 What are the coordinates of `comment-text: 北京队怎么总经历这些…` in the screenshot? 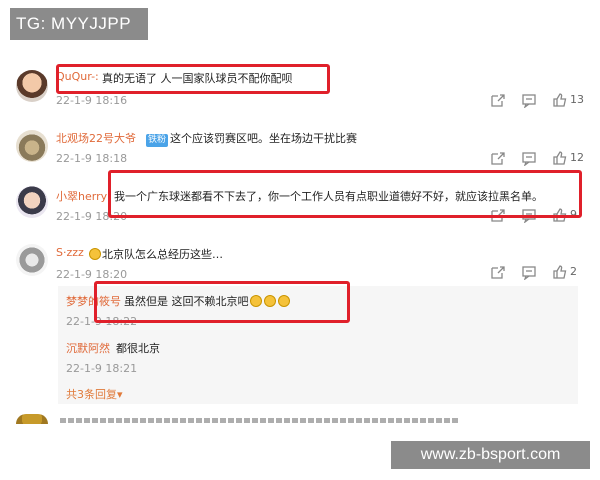 It's located at (162, 254).